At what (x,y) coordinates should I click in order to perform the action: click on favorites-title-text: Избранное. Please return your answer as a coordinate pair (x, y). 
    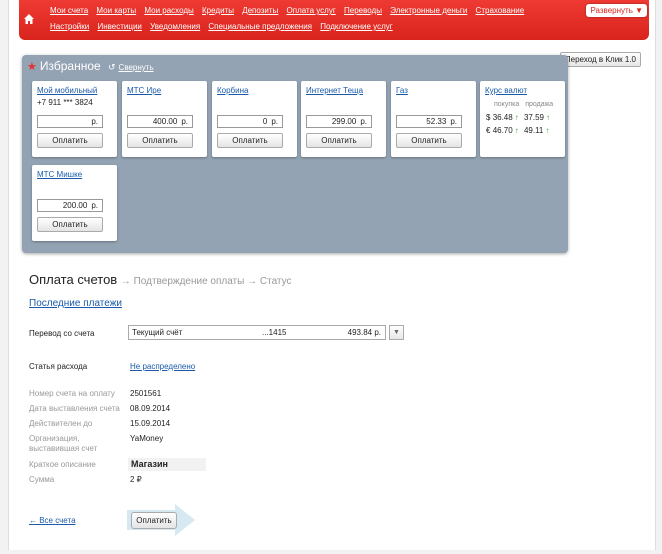
    Looking at the image, I should click on (70, 66).